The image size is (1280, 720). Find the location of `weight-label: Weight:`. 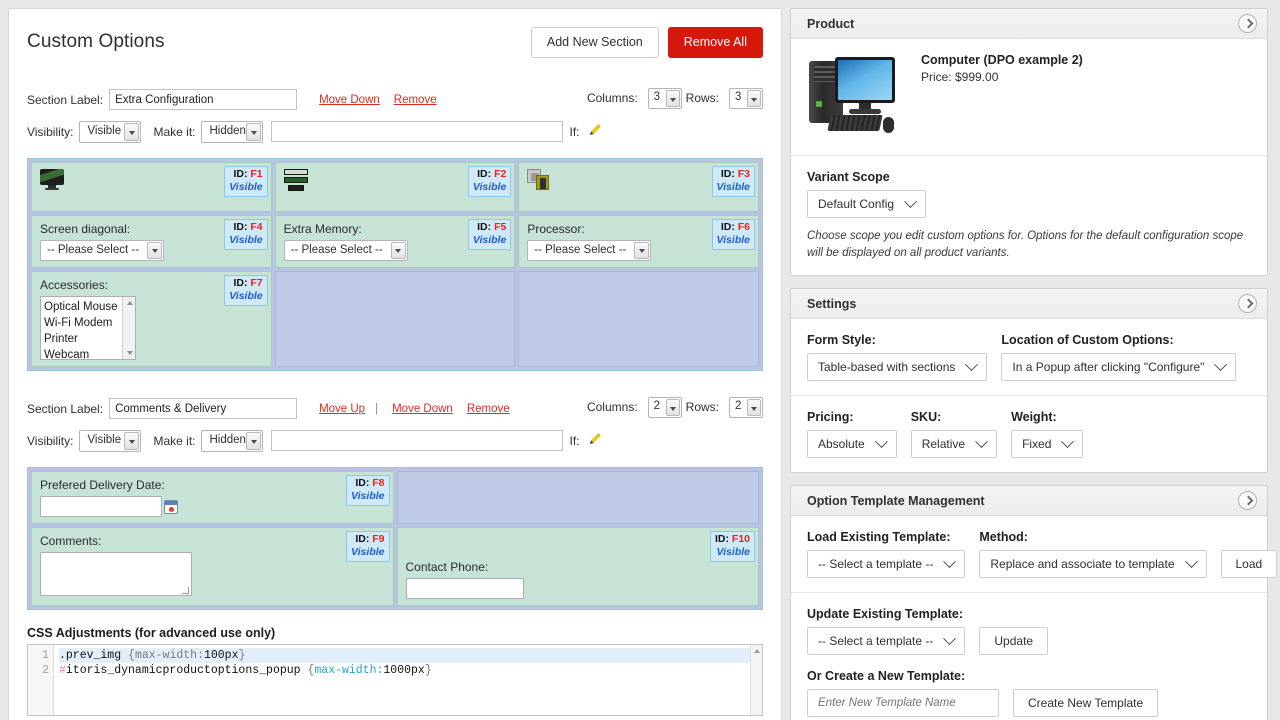

weight-label: Weight: is located at coordinates (1034, 417).